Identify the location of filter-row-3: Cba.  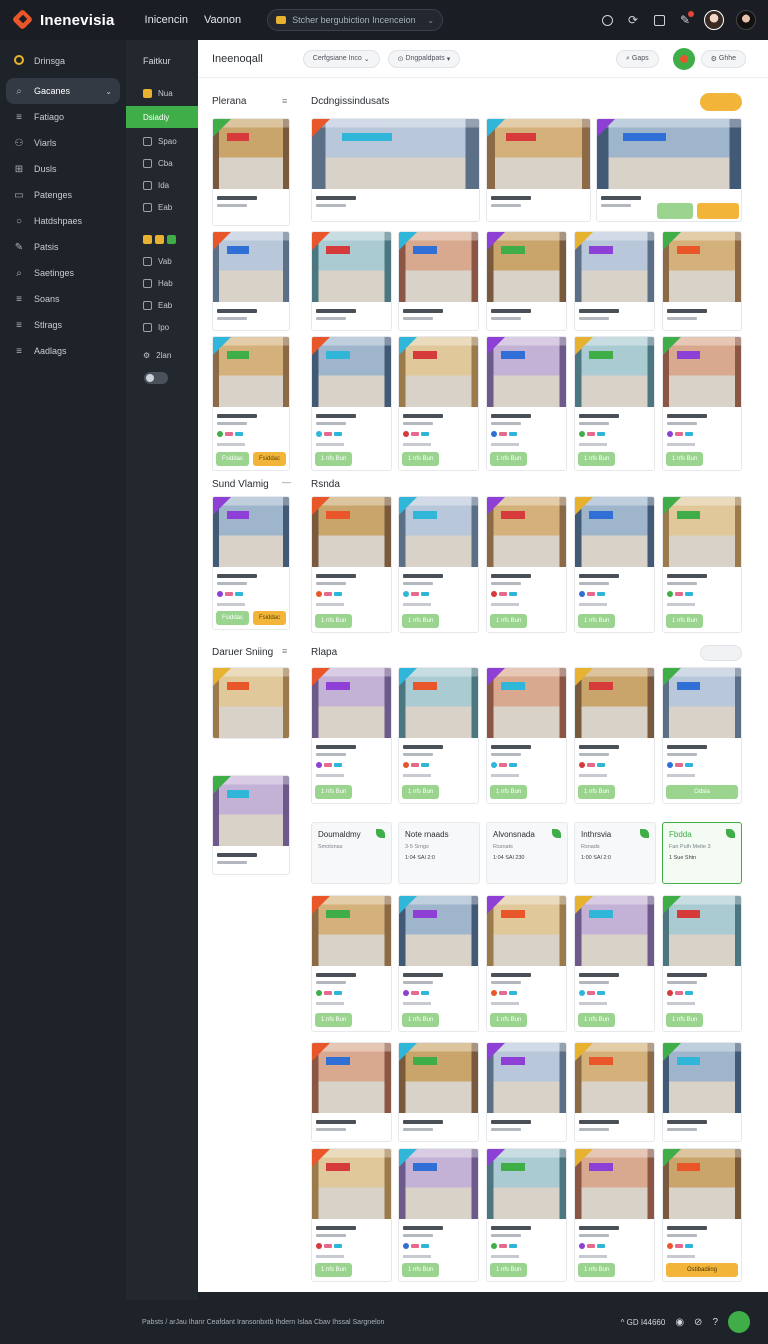
(162, 163).